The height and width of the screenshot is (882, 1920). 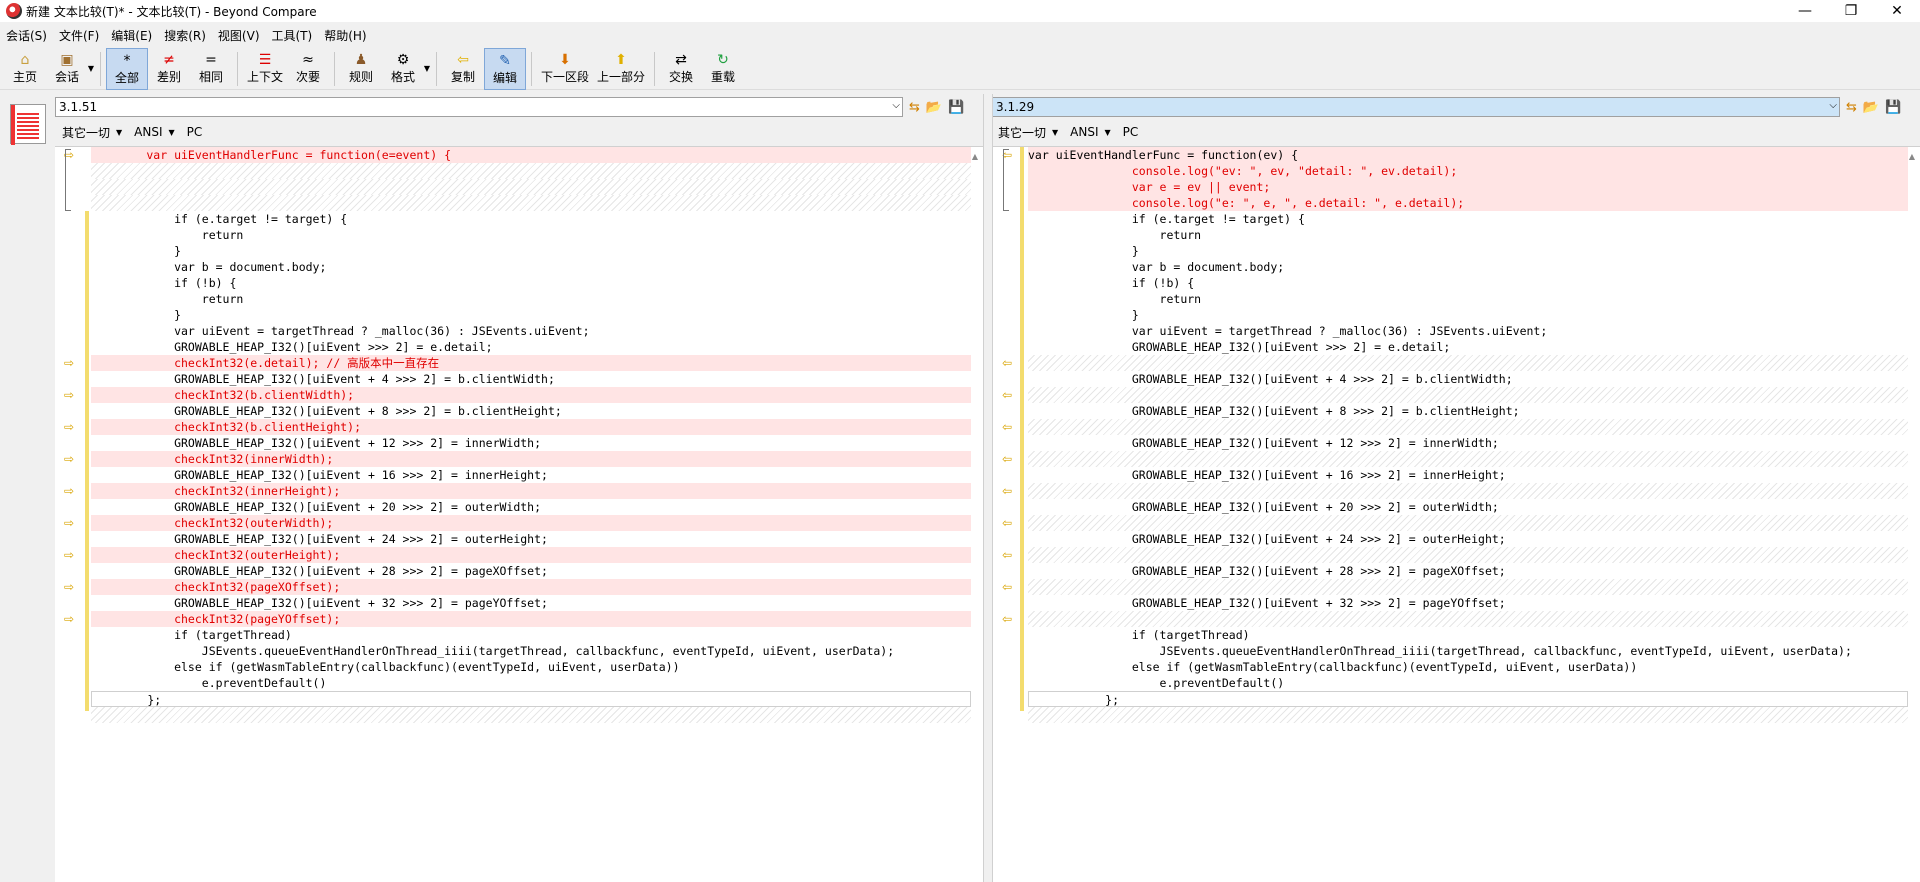 I want to click on swap-path-icon: ⇆, so click(x=1851, y=107).